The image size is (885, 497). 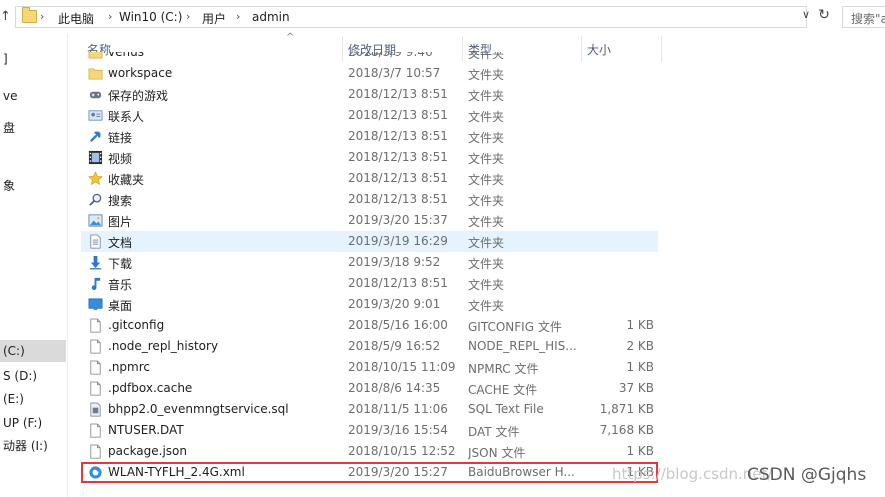 What do you see at coordinates (824, 17) in the screenshot?
I see `refresh-button: ↻` at bounding box center [824, 17].